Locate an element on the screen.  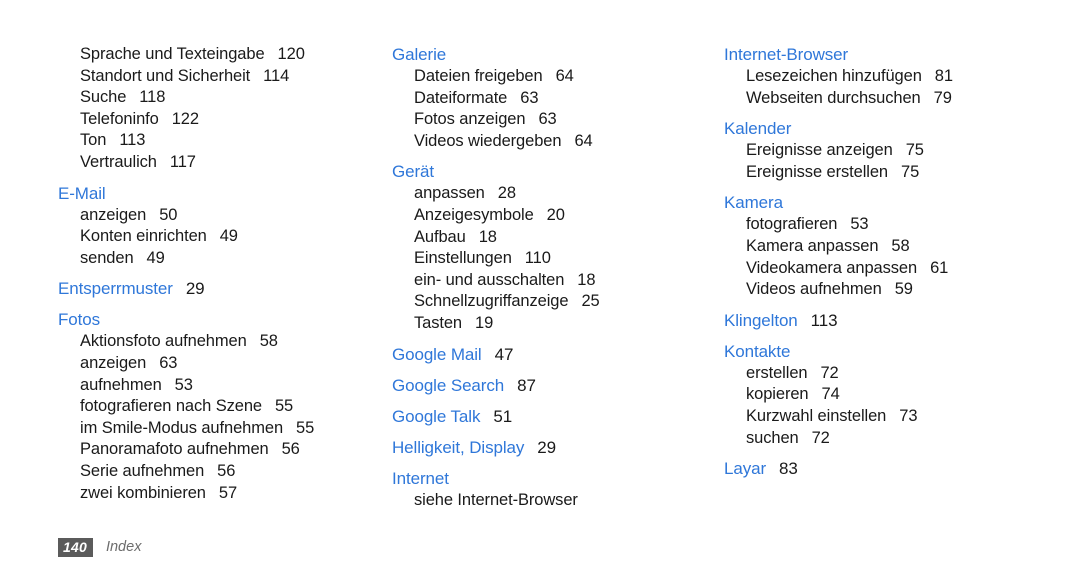
index-entry: Webseiten durchsuchen 79 is located at coordinates (886, 99).